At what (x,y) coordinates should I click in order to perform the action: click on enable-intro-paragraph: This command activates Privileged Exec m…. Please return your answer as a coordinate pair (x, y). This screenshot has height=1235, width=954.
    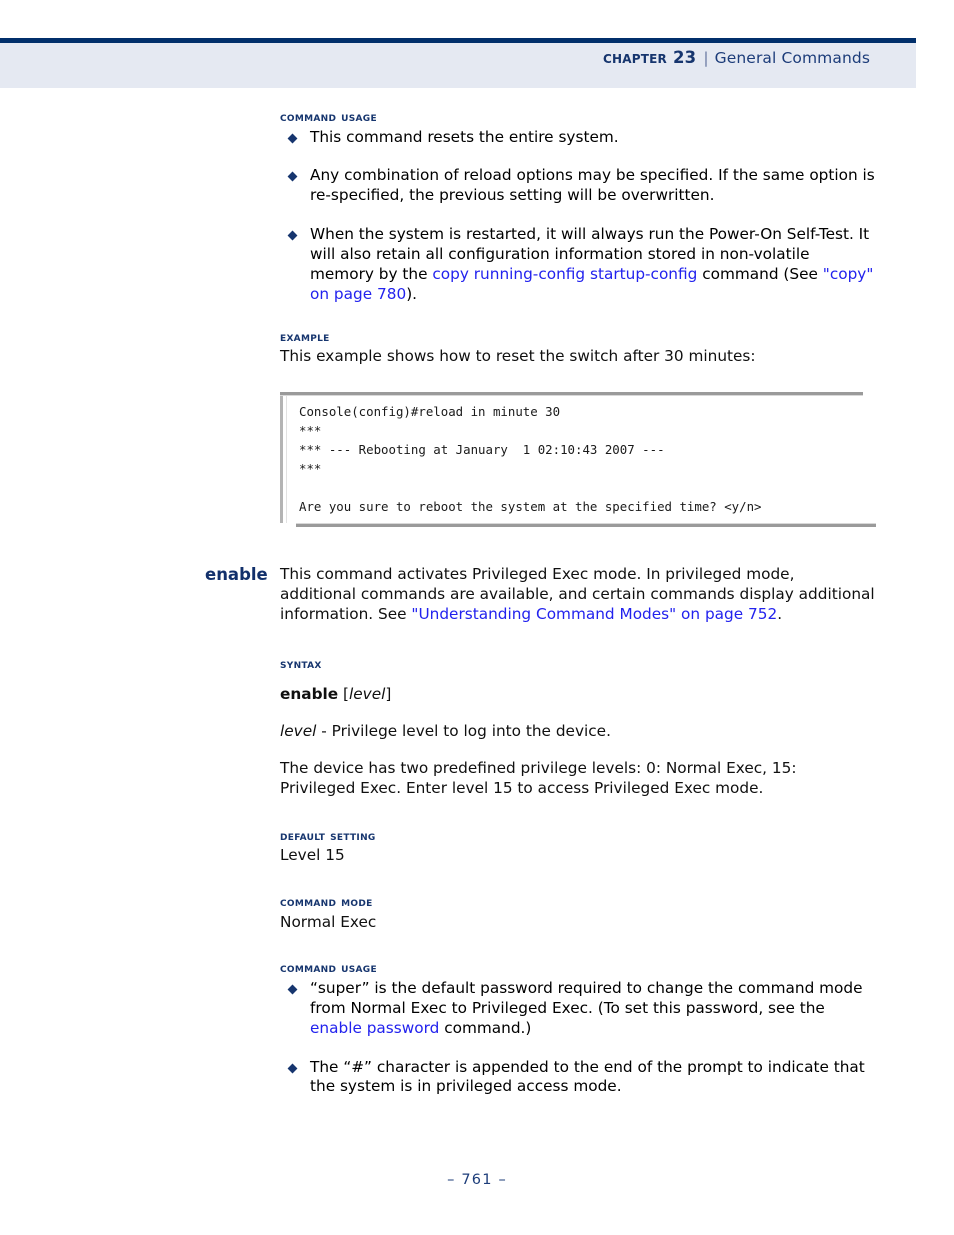
    Looking at the image, I should click on (577, 595).